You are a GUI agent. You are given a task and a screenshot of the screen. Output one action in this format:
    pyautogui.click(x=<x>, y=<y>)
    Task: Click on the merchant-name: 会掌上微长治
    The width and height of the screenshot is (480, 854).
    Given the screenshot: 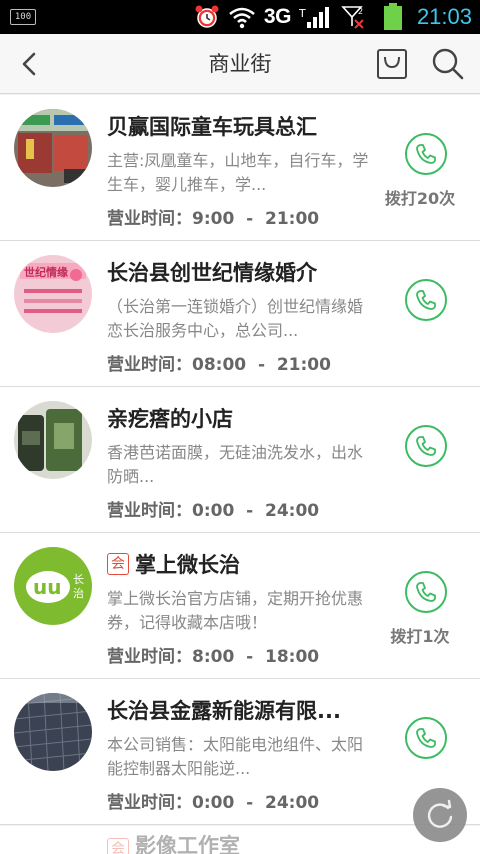 What is the action you would take?
    pyautogui.click(x=242, y=564)
    